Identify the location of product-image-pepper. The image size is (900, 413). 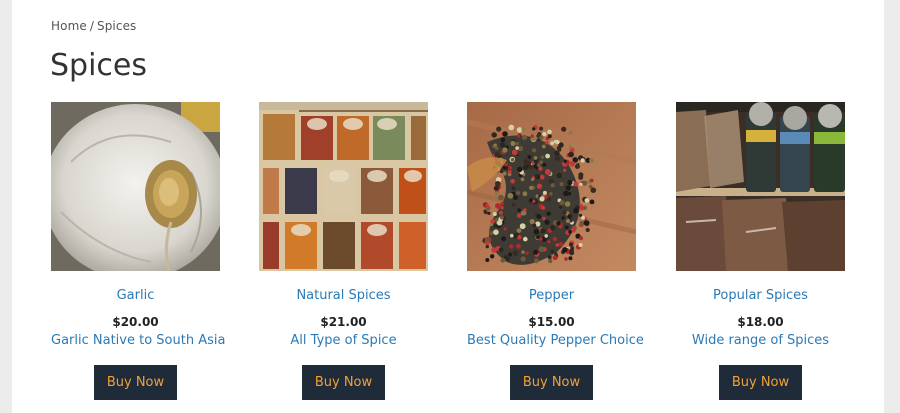
(551, 186).